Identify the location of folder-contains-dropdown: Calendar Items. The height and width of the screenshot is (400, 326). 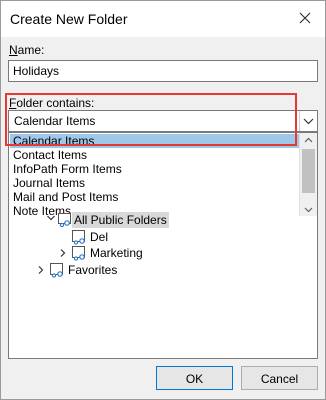
(163, 121).